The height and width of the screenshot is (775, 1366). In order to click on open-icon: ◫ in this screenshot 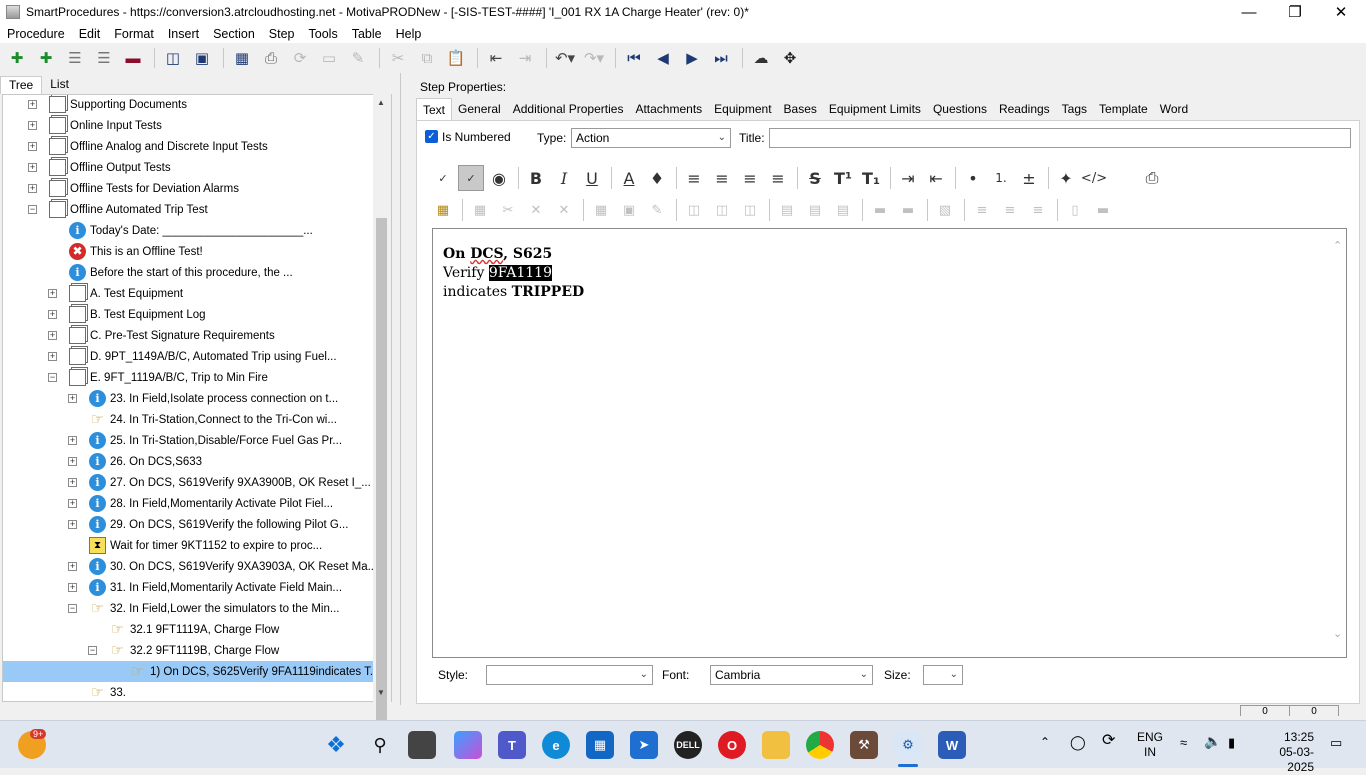, I will do `click(173, 58)`.